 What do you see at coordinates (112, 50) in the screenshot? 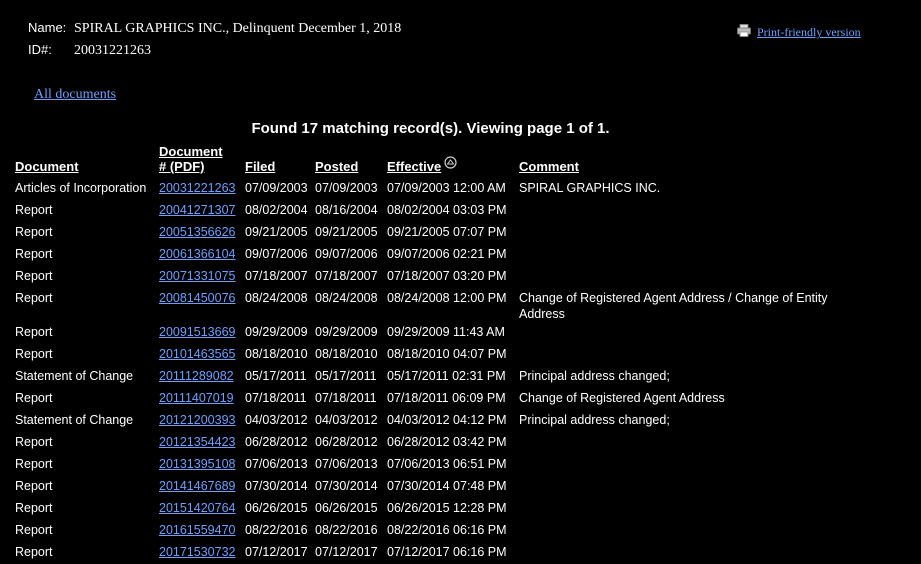
I see `entity-id: 20031221263` at bounding box center [112, 50].